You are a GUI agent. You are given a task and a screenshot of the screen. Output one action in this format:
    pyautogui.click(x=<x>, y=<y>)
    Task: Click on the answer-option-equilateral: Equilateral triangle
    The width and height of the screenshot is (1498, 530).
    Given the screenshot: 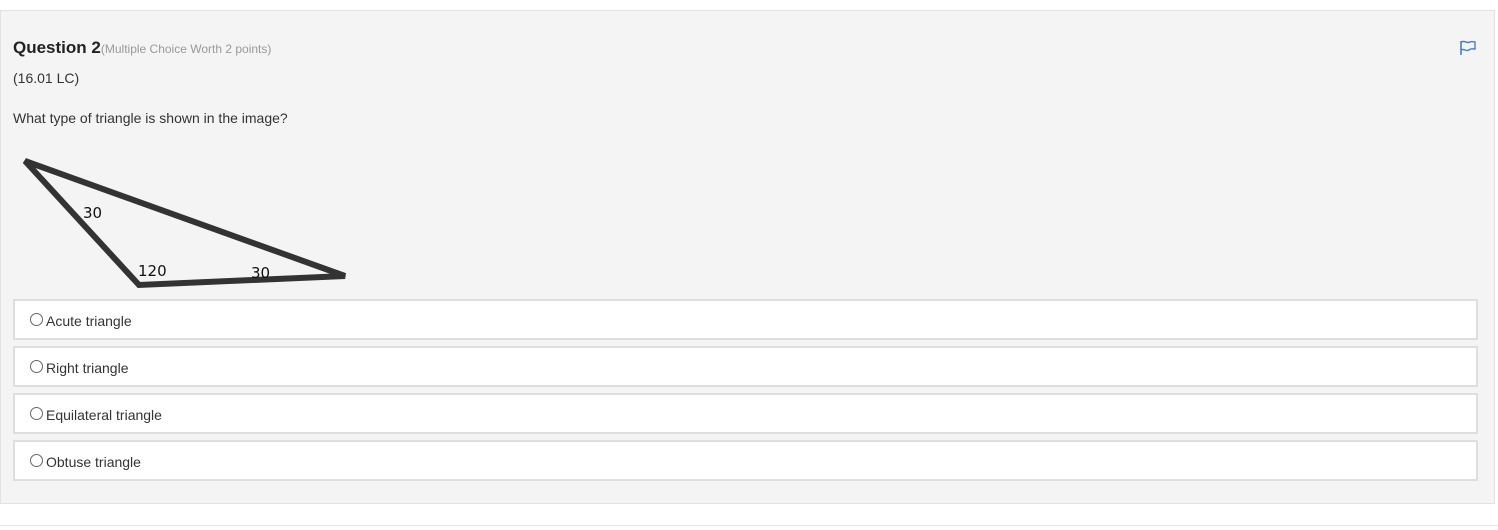 What is the action you would take?
    pyautogui.click(x=745, y=413)
    